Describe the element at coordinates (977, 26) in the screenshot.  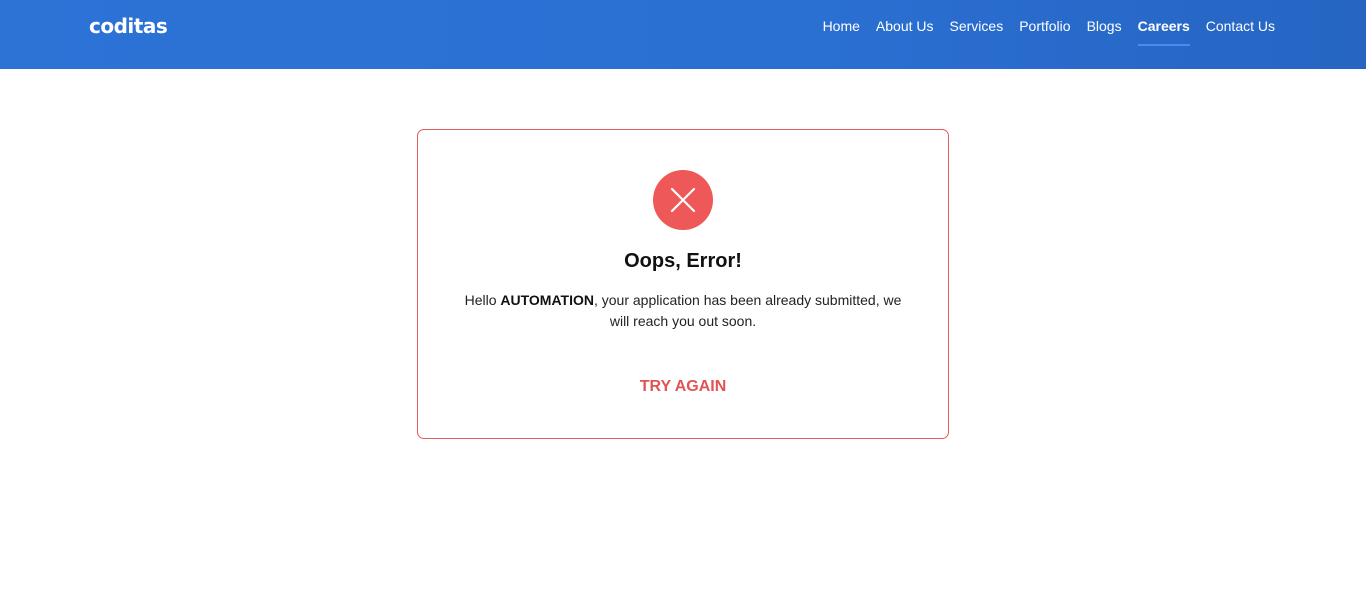
I see `nav-services: Services` at that location.